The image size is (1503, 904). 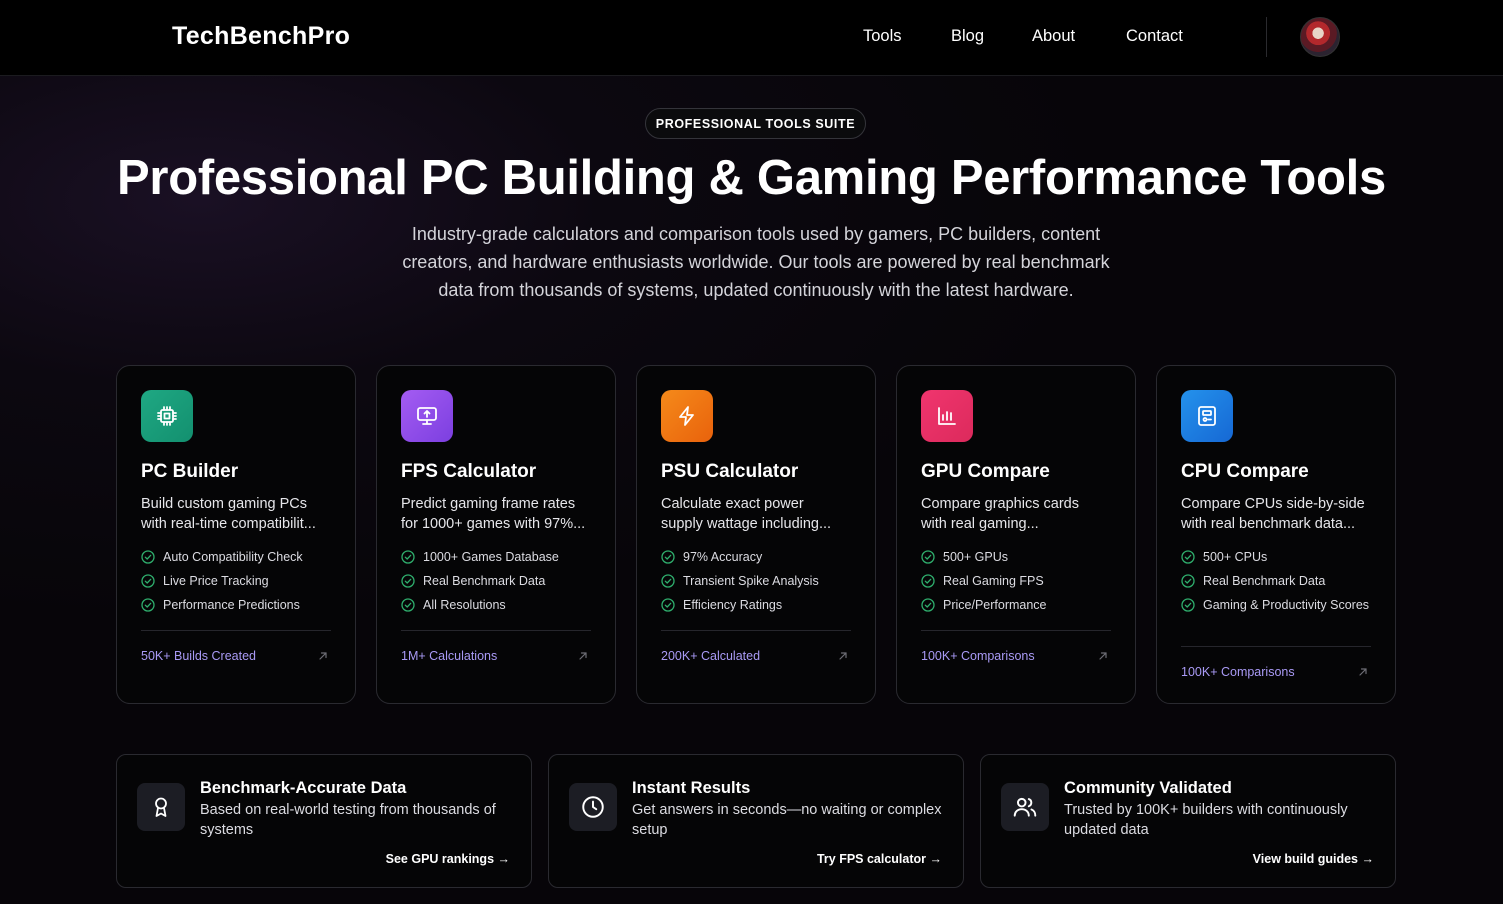 I want to click on tool-title: CPU Compare, so click(x=1245, y=471).